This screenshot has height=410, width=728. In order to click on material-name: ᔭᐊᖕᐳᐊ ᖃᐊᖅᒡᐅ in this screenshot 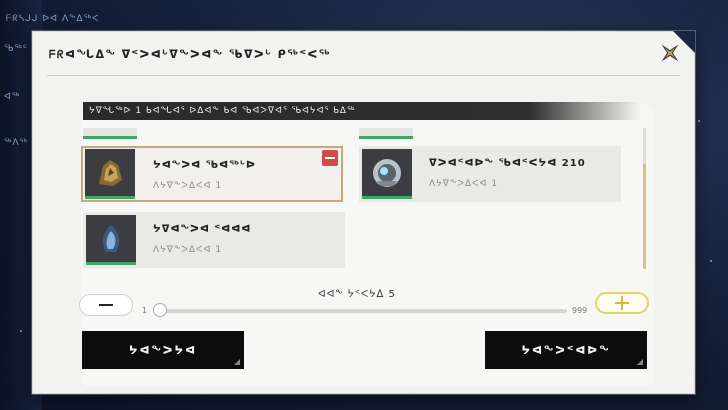, I will do `click(205, 165)`.